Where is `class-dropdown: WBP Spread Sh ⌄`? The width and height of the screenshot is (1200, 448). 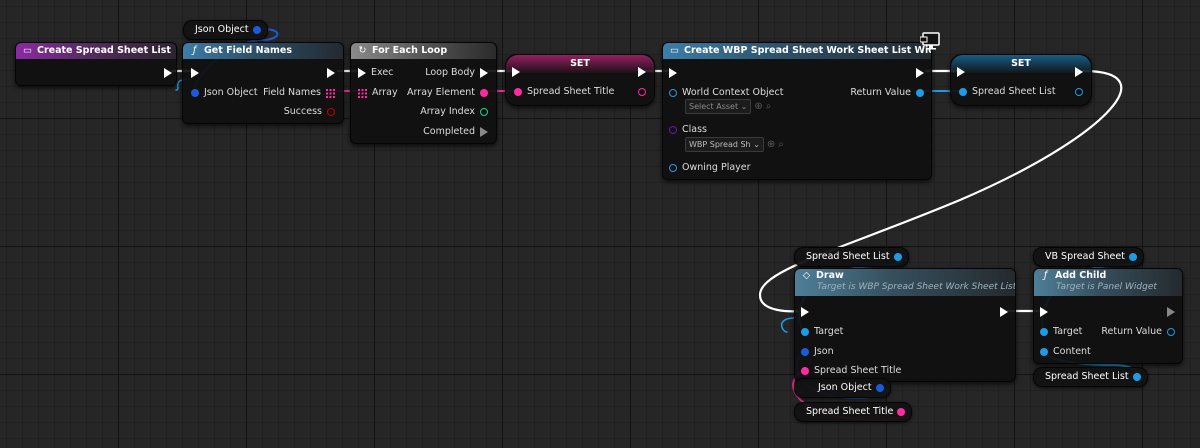
class-dropdown: WBP Spread Sh ⌄ is located at coordinates (724, 144).